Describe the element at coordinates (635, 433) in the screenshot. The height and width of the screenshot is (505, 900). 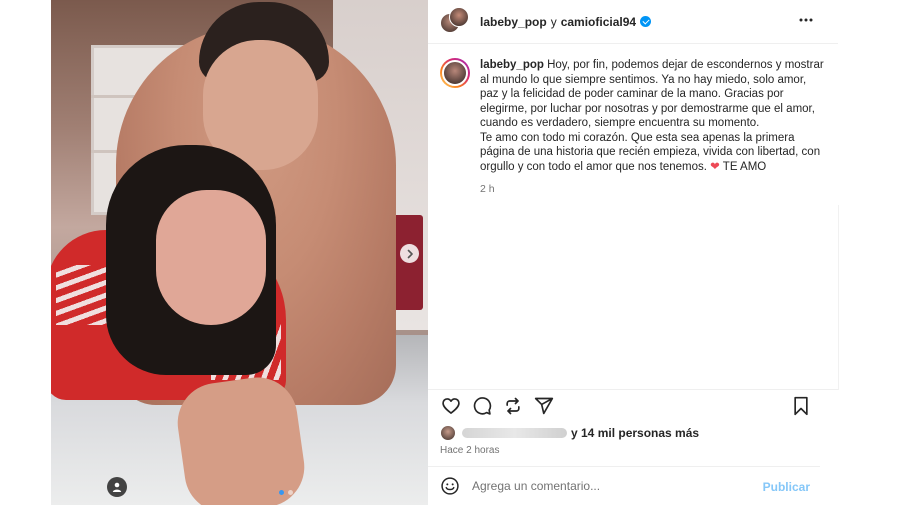
I see `likes-count: y 14 mil personas más` at that location.